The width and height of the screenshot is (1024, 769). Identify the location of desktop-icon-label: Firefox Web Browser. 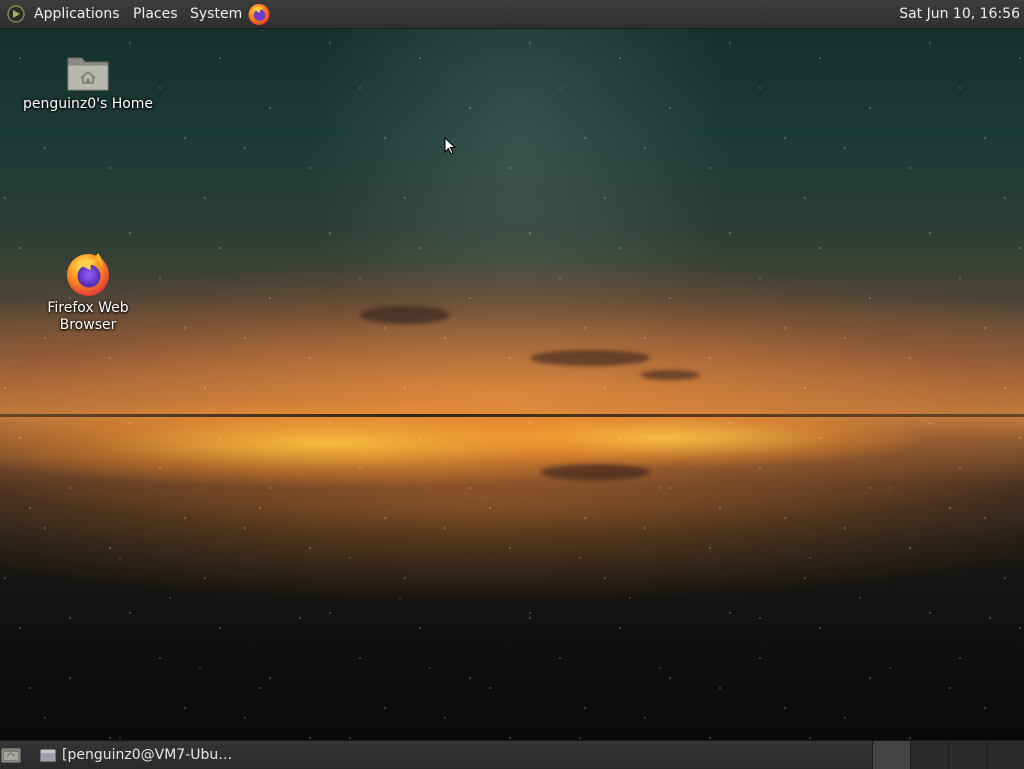
(88, 316).